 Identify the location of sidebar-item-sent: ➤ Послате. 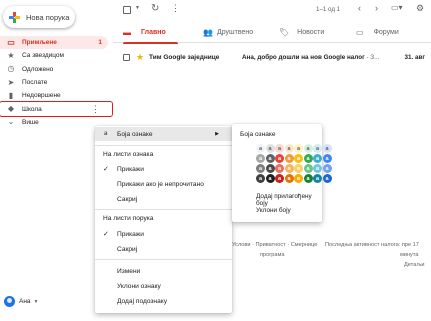
(54, 82).